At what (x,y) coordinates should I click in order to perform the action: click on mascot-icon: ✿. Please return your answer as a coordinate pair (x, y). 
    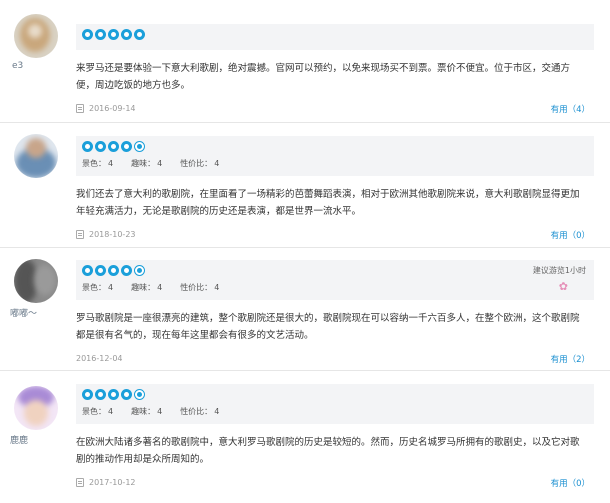
    Looking at the image, I should click on (563, 286).